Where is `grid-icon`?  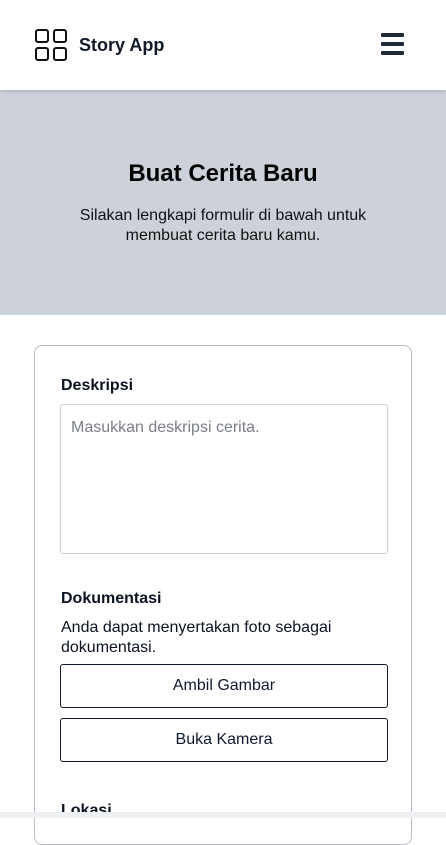
grid-icon is located at coordinates (51, 45).